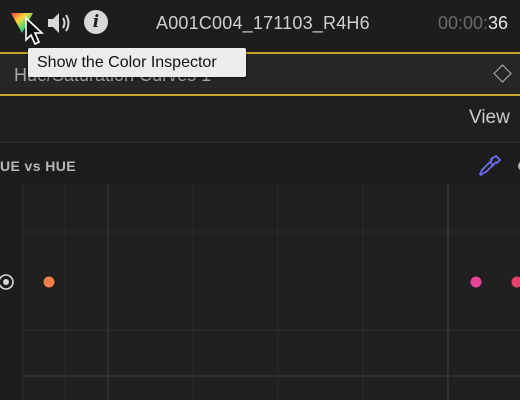 The image size is (520, 400). What do you see at coordinates (49, 282) in the screenshot?
I see `control-point-red-orange` at bounding box center [49, 282].